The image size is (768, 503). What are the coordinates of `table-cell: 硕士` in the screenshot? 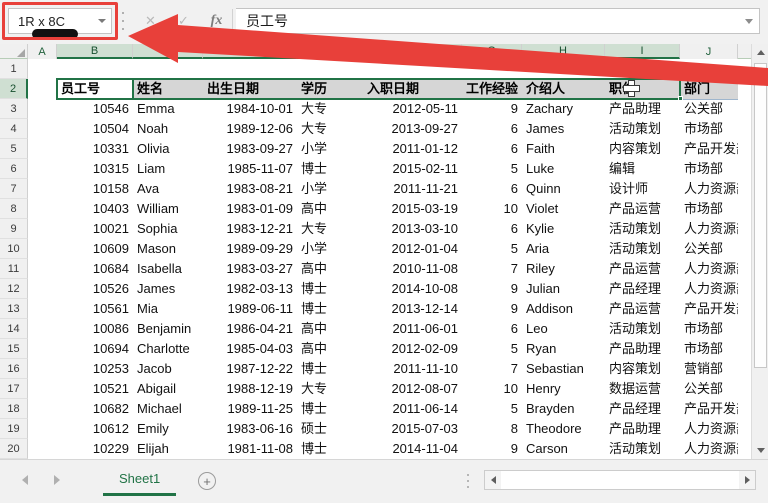 It's located at (330, 429).